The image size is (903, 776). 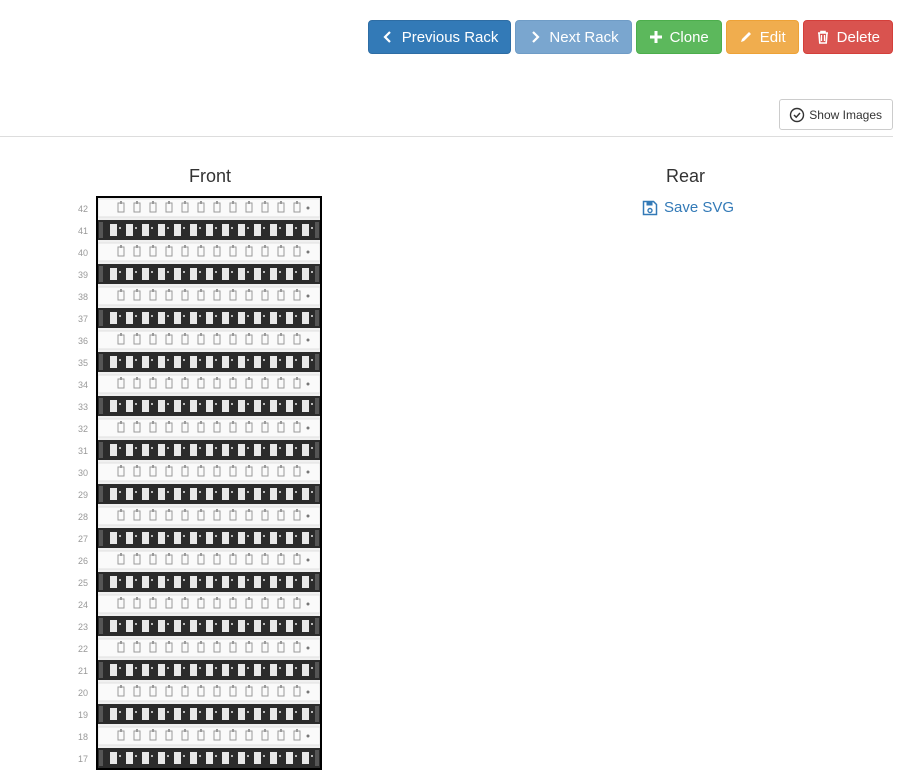 What do you see at coordinates (689, 37) in the screenshot?
I see `clone-label: Clone` at bounding box center [689, 37].